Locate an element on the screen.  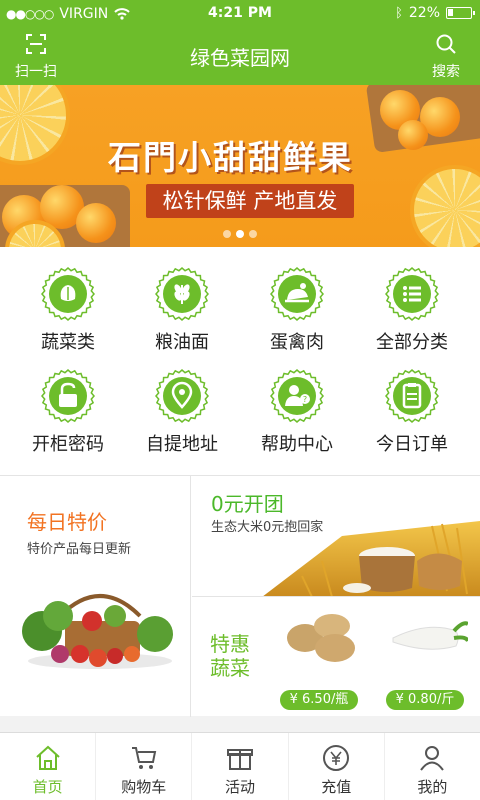
nav-recharge: 充值 is located at coordinates (337, 766).